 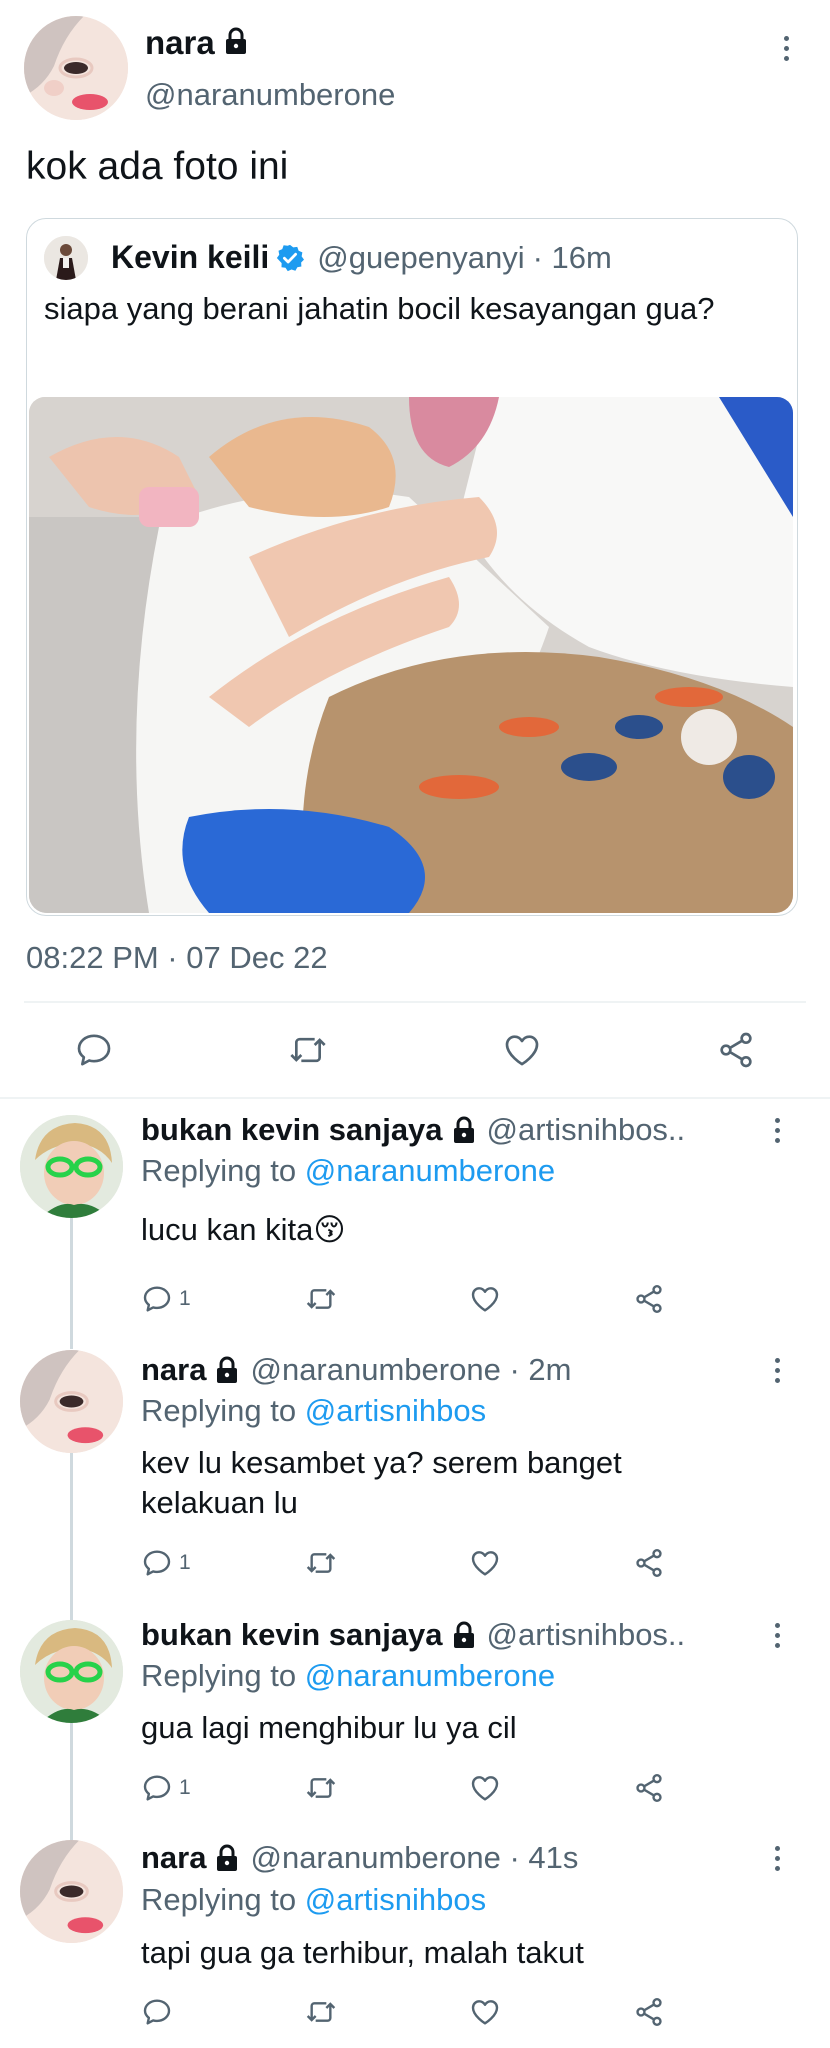 I want to click on main-tweet-text: kok ada foto ini, so click(x=157, y=166).